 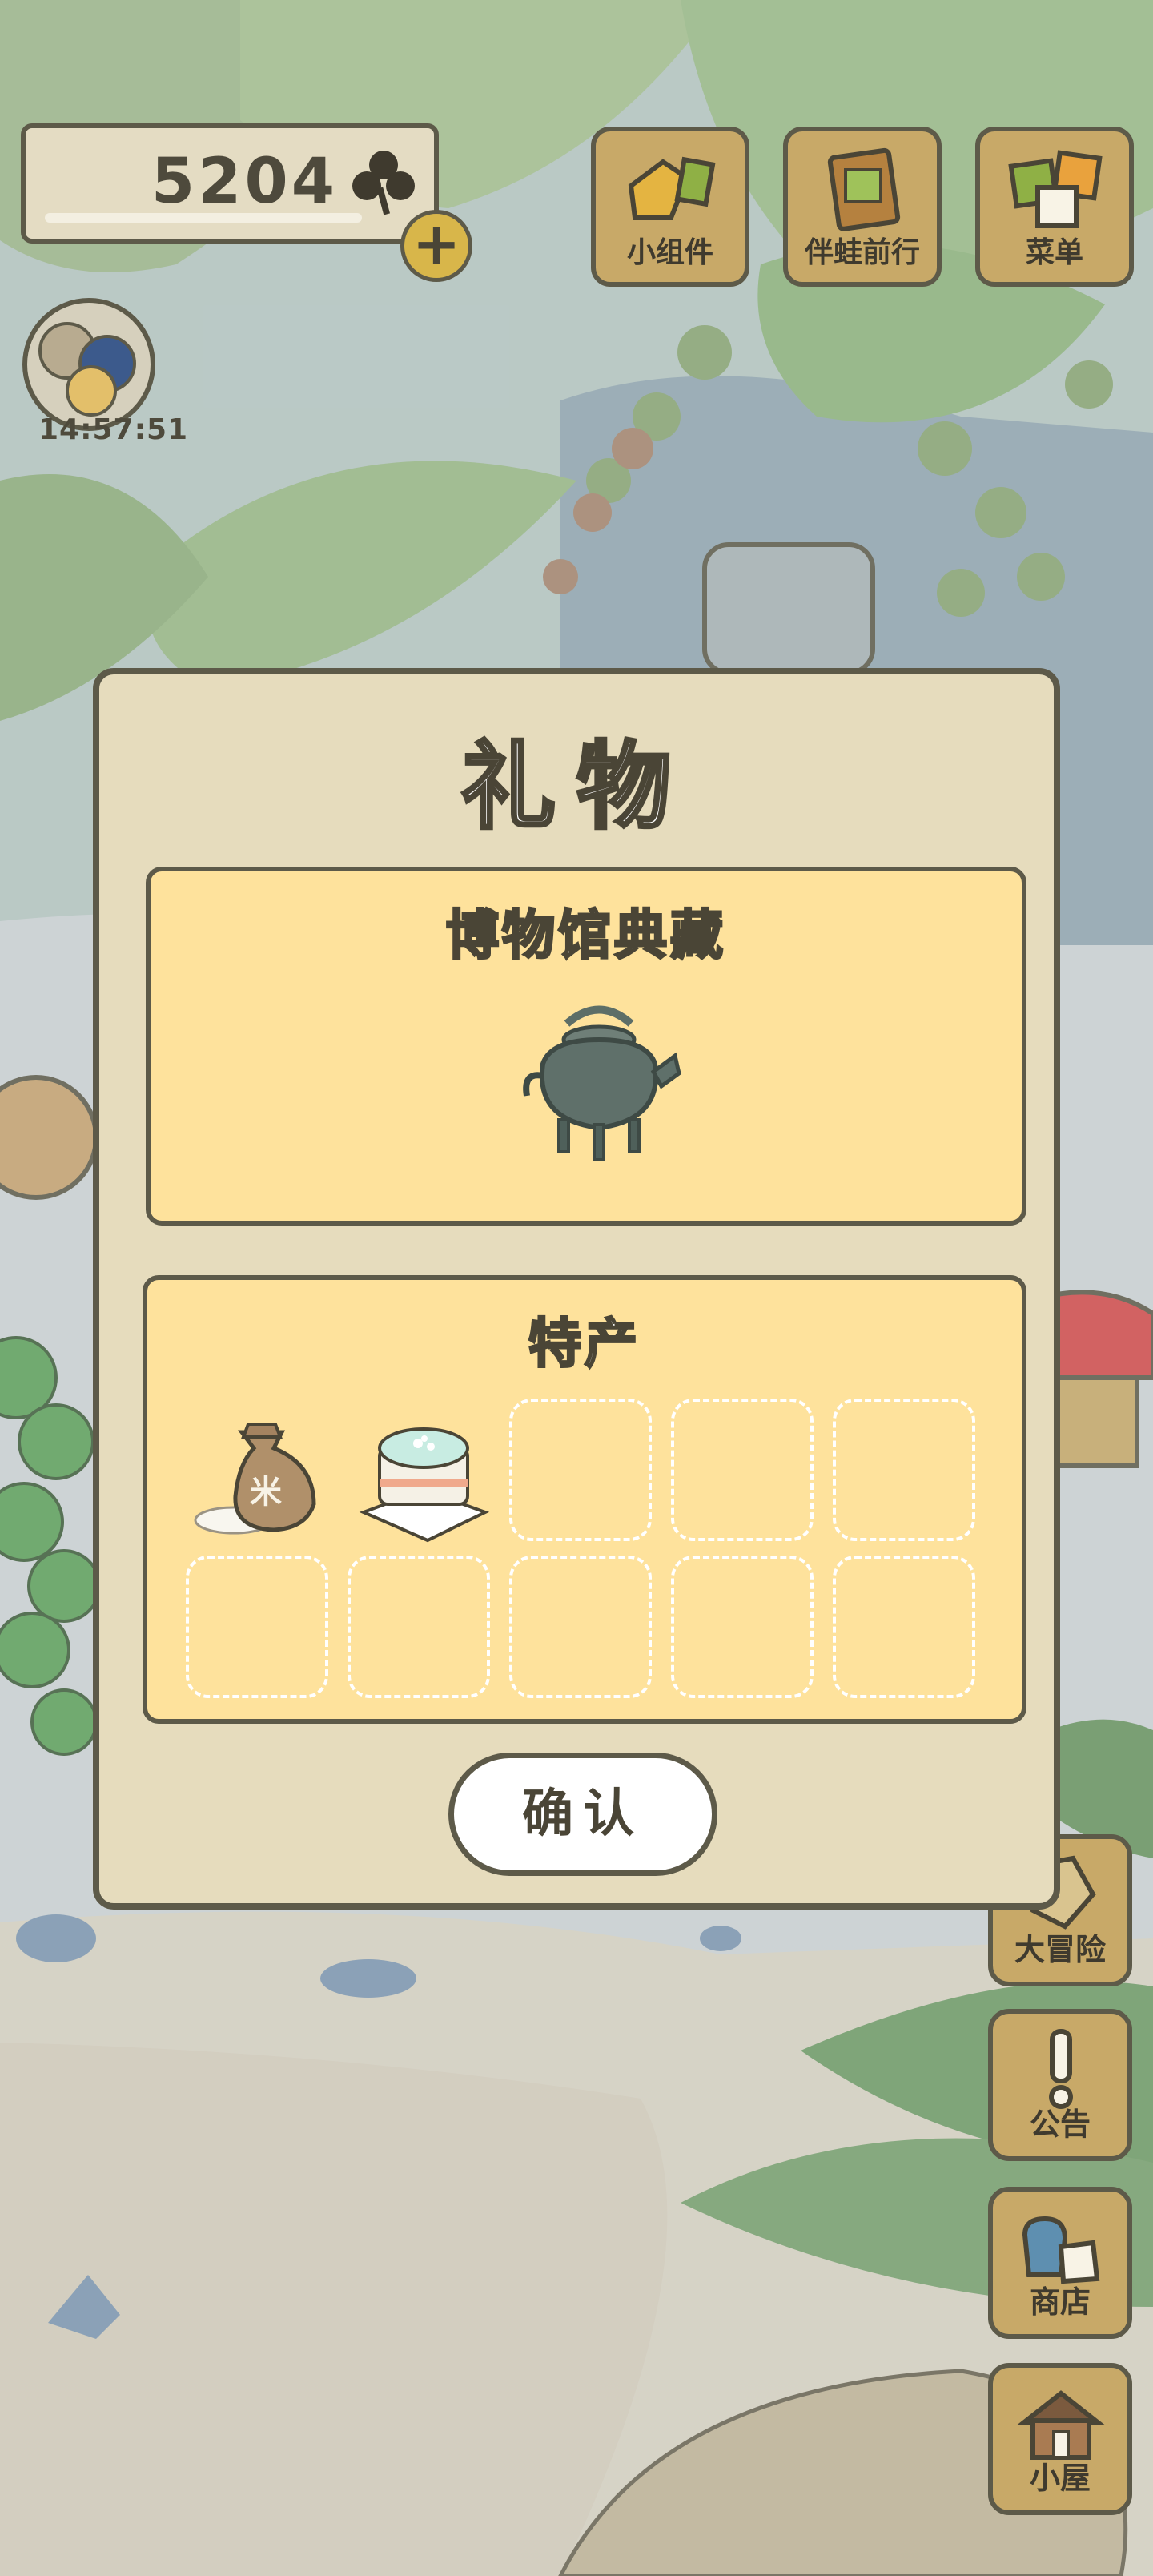 What do you see at coordinates (1060, 2125) in the screenshot?
I see `notice-label: 公告` at bounding box center [1060, 2125].